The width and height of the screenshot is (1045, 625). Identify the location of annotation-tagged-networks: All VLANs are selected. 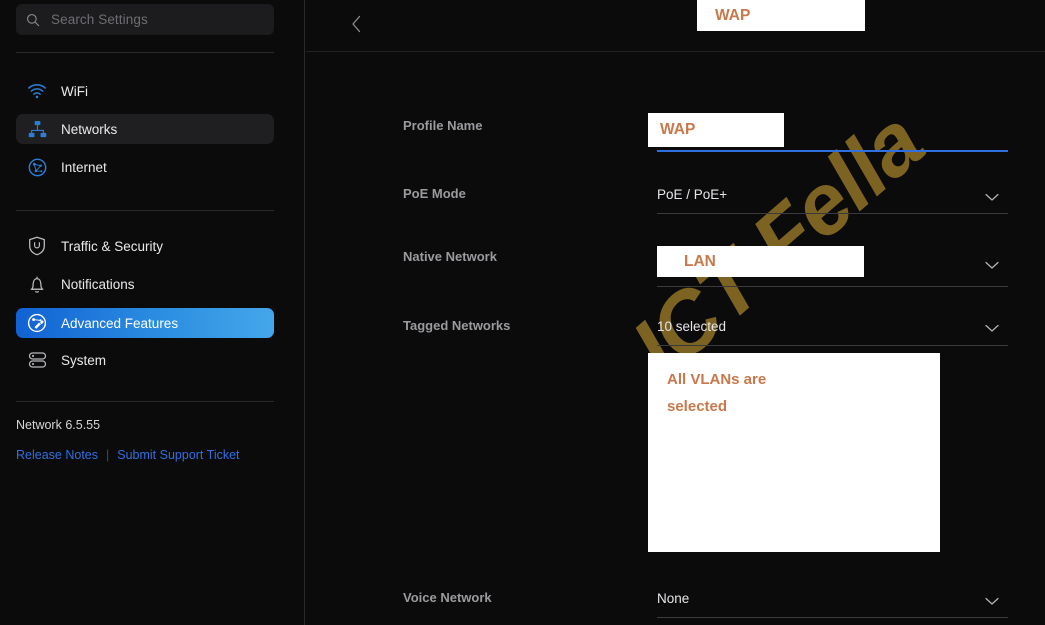
(794, 452).